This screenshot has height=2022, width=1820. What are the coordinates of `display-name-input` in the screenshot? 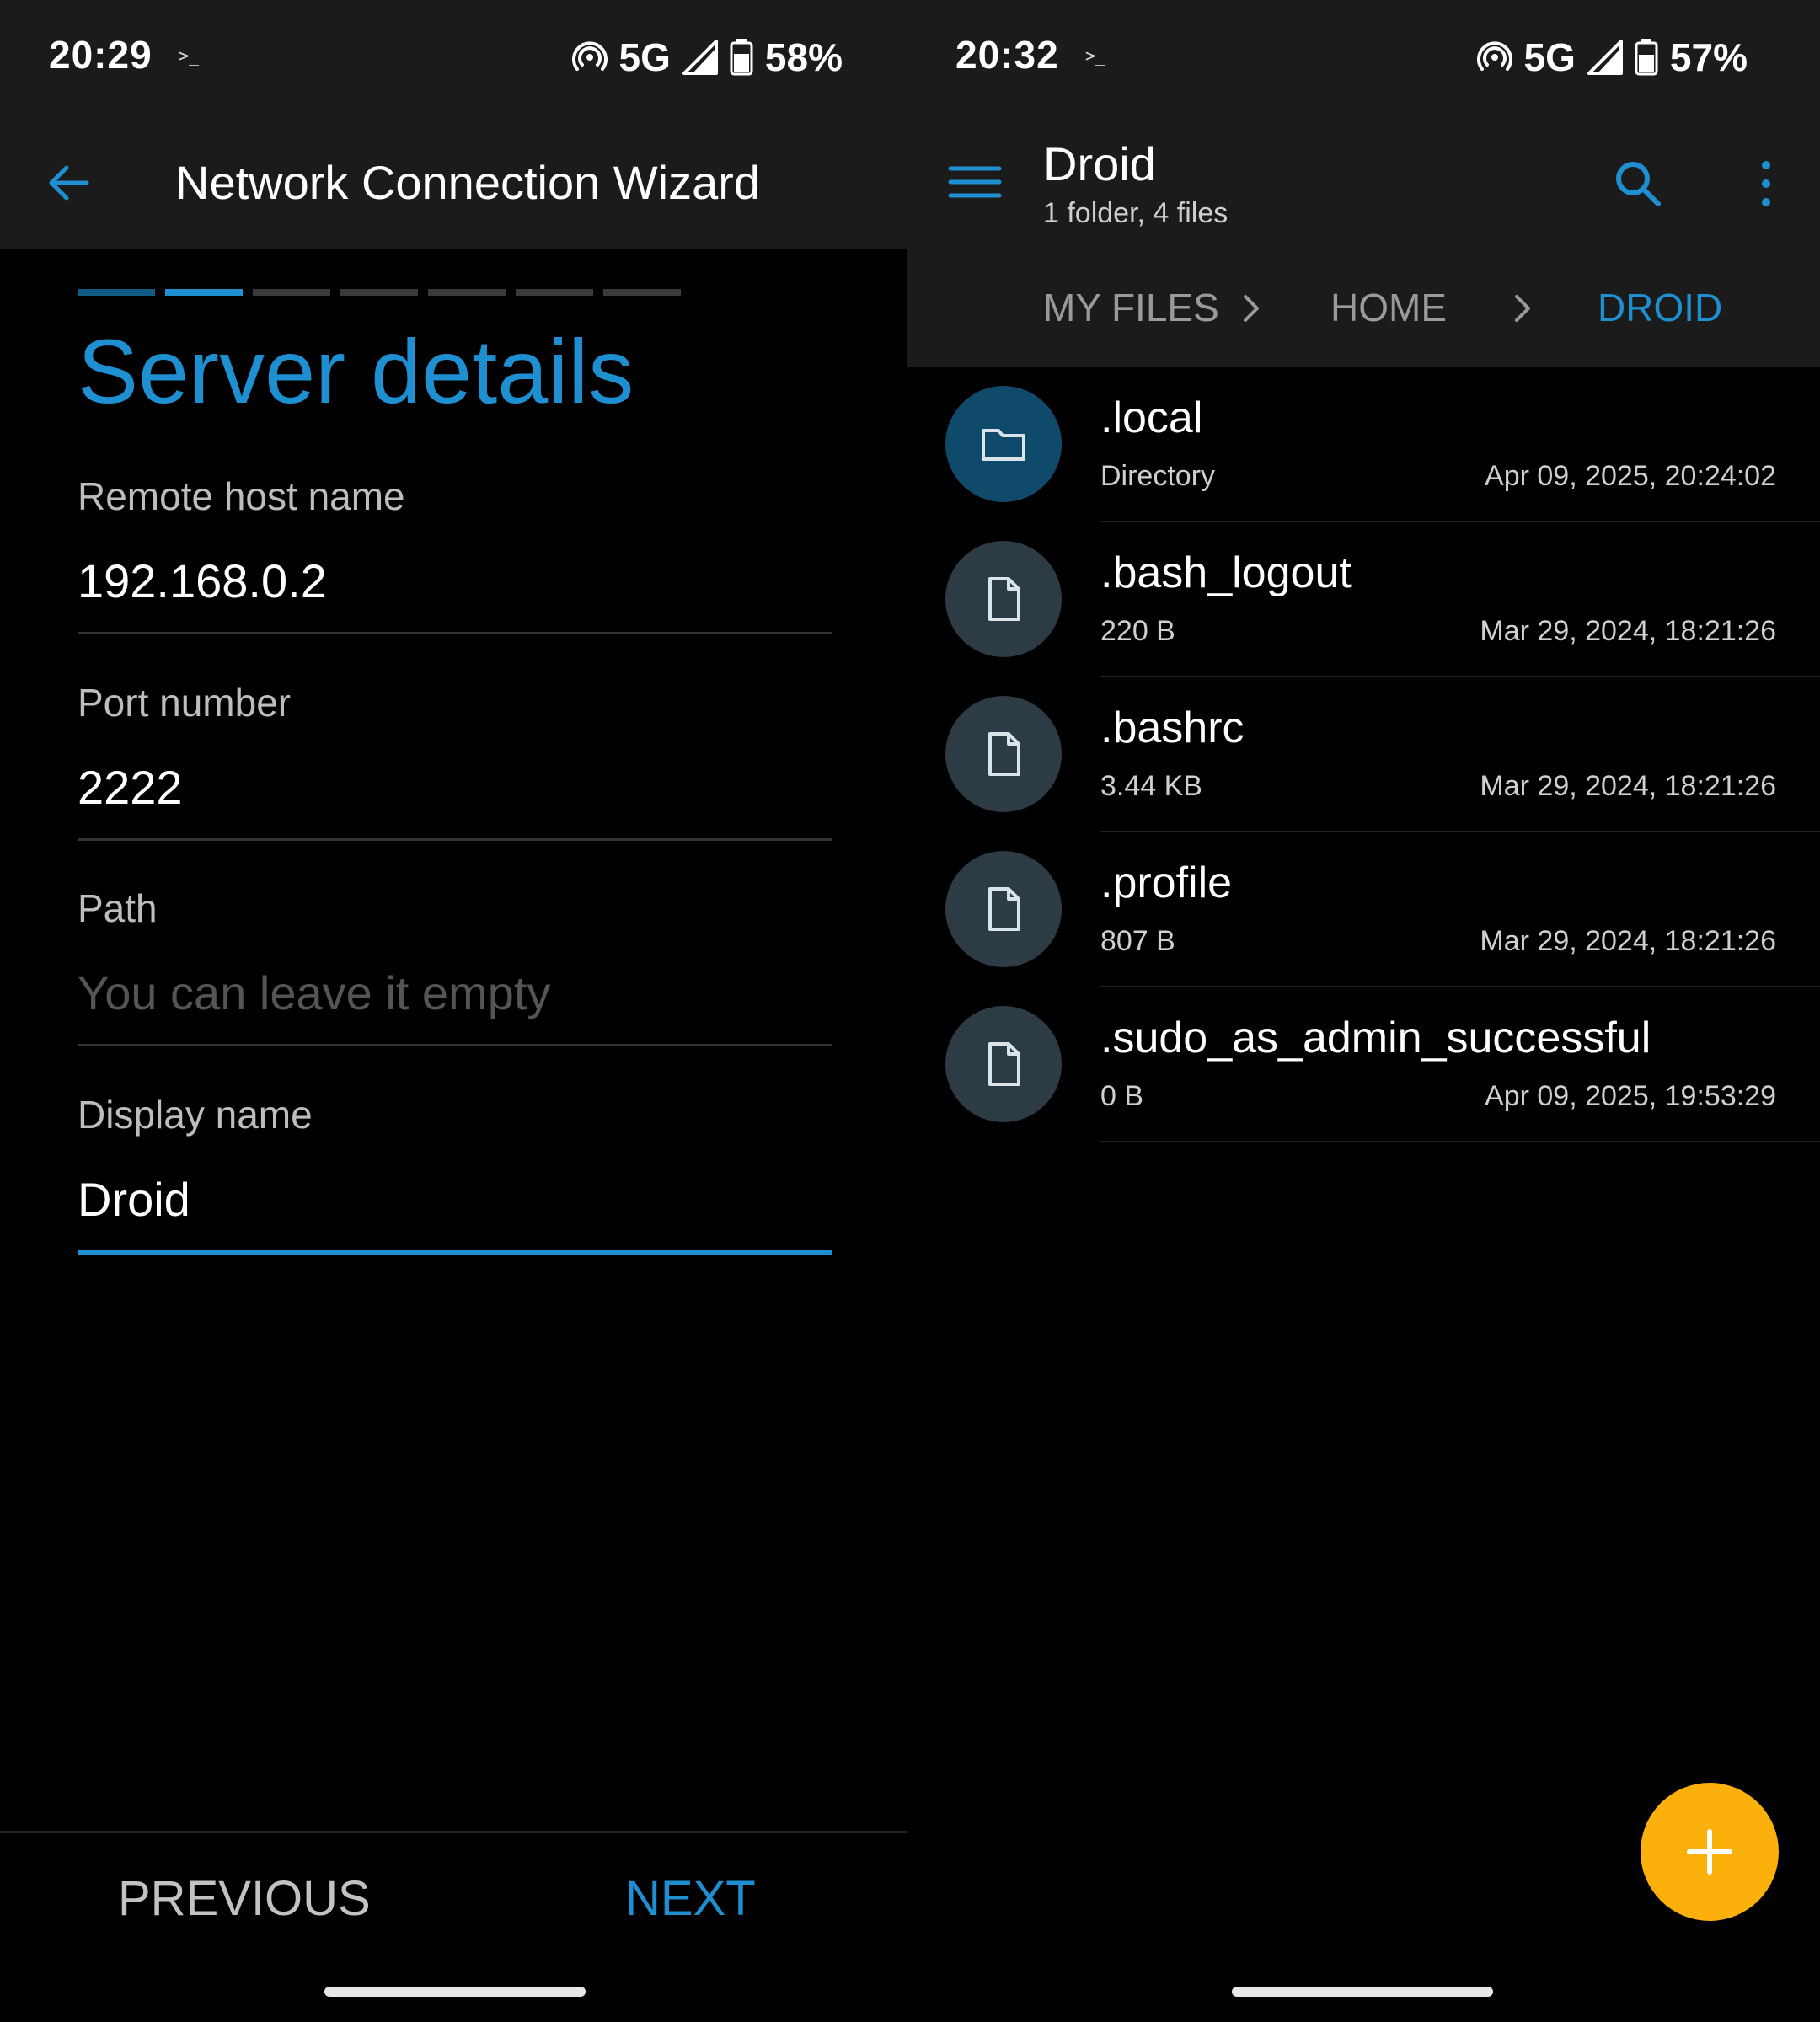 It's located at (455, 1199).